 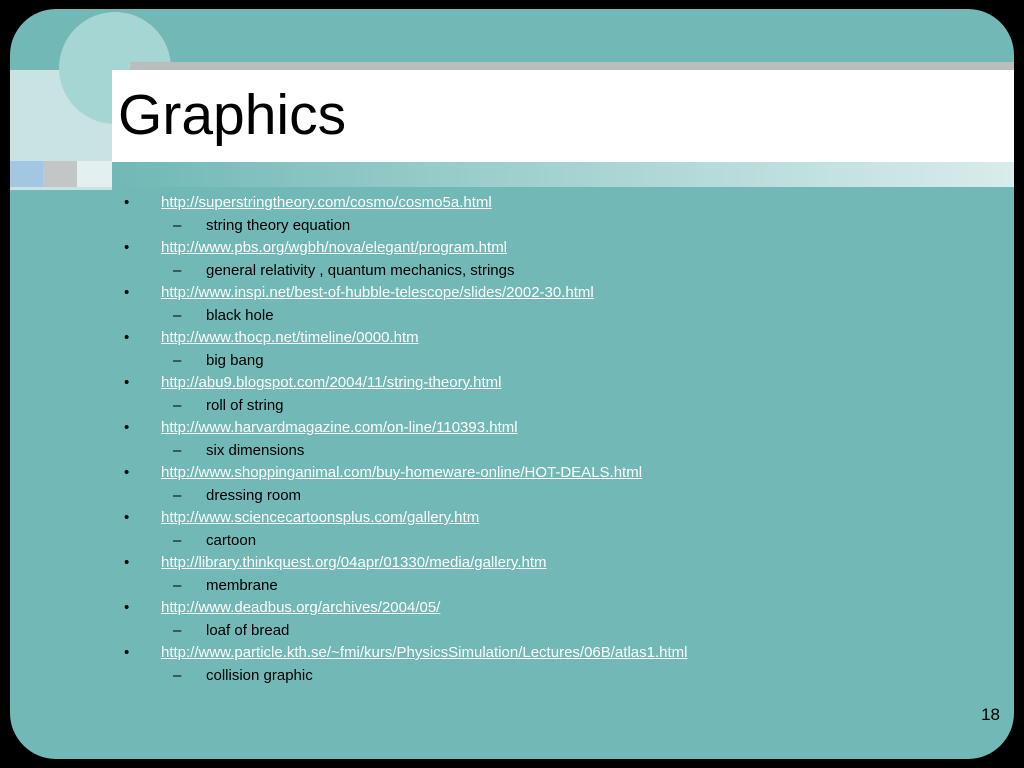 I want to click on decor-square-blue, so click(x=26, y=174).